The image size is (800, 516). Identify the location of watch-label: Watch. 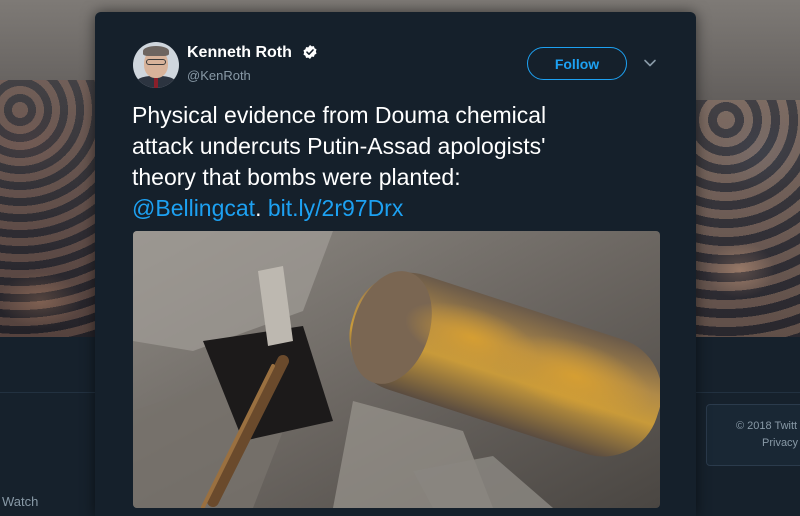
(20, 501).